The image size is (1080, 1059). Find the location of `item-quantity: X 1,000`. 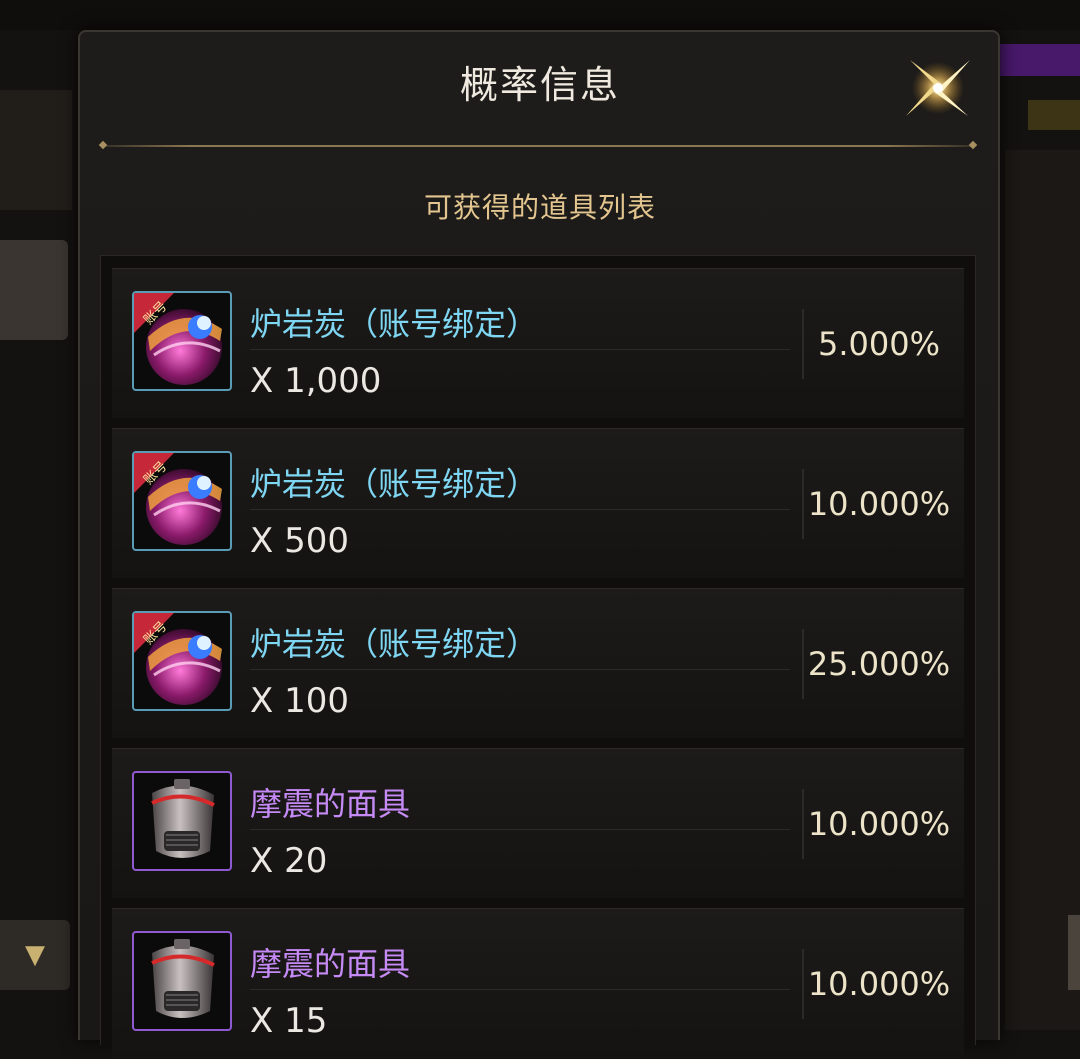

item-quantity: X 1,000 is located at coordinates (316, 381).